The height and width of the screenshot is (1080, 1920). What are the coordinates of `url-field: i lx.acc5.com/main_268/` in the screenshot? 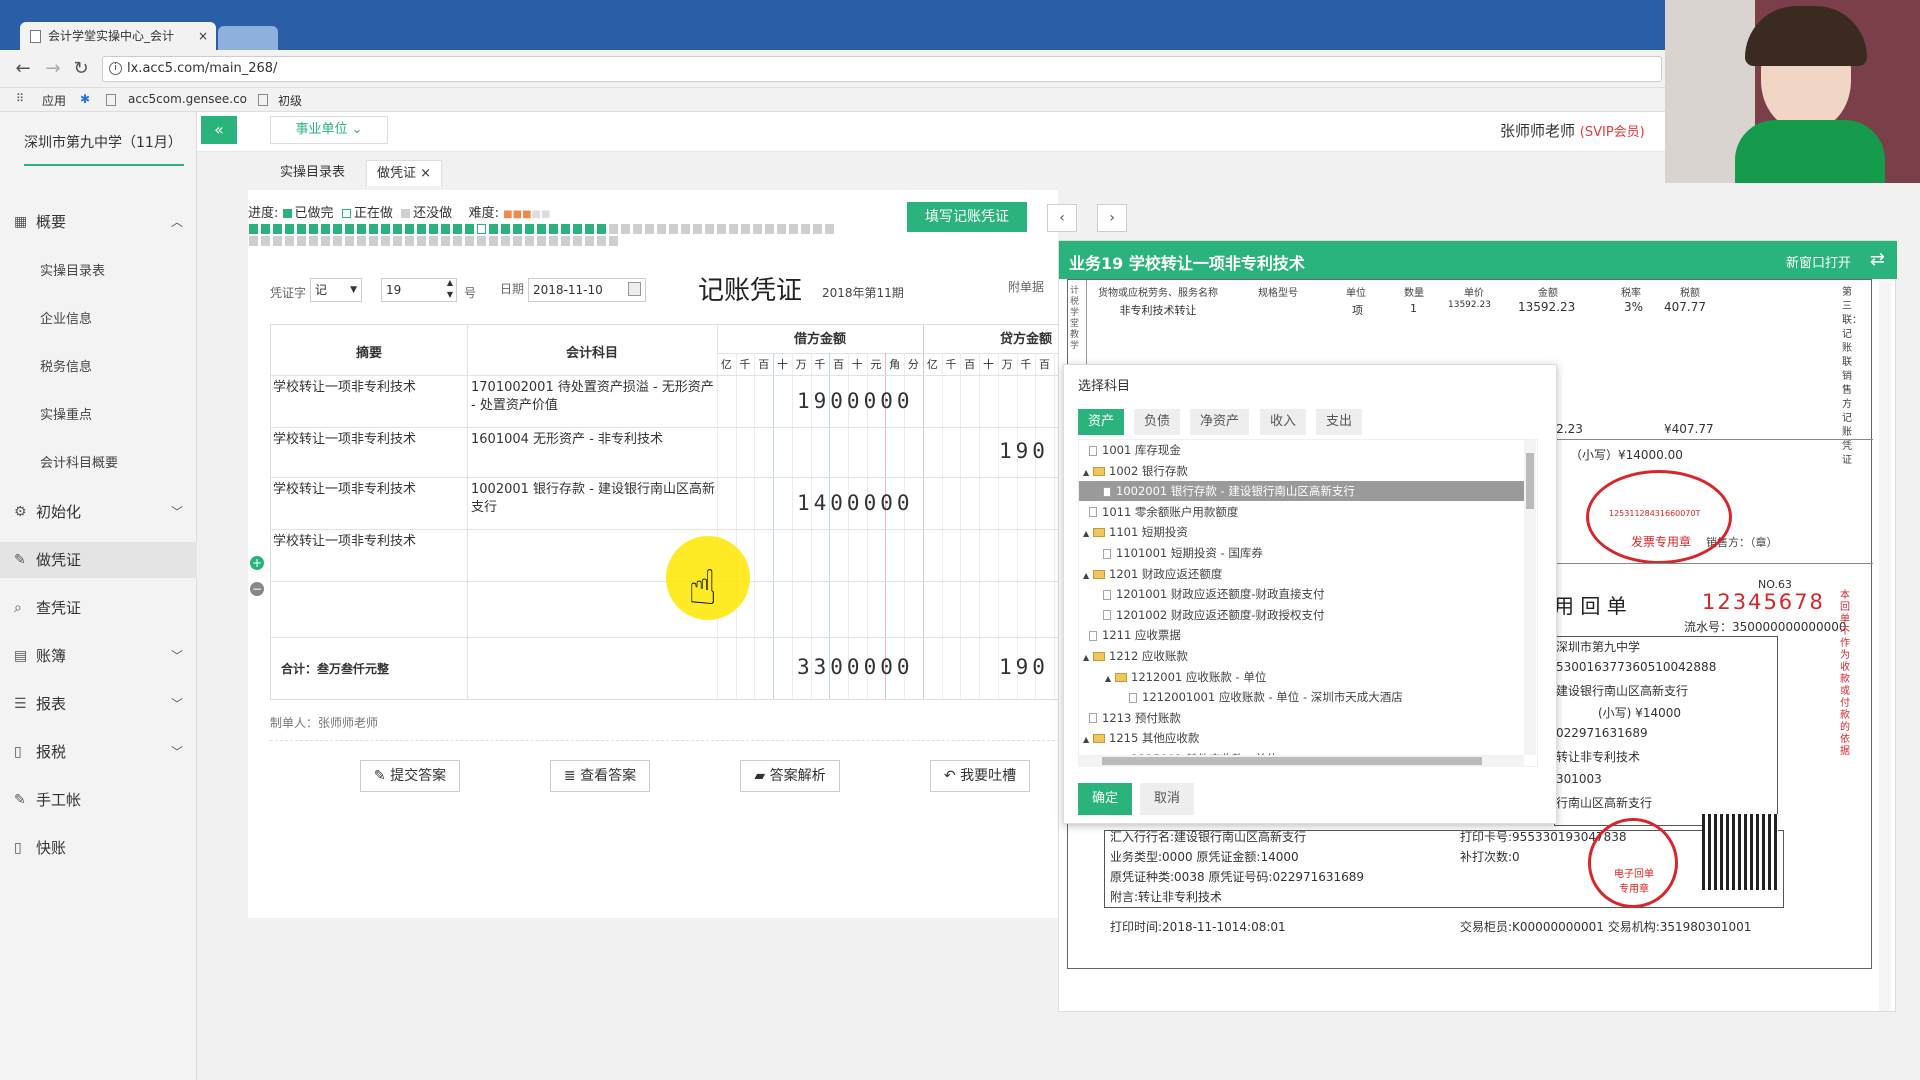 It's located at (882, 69).